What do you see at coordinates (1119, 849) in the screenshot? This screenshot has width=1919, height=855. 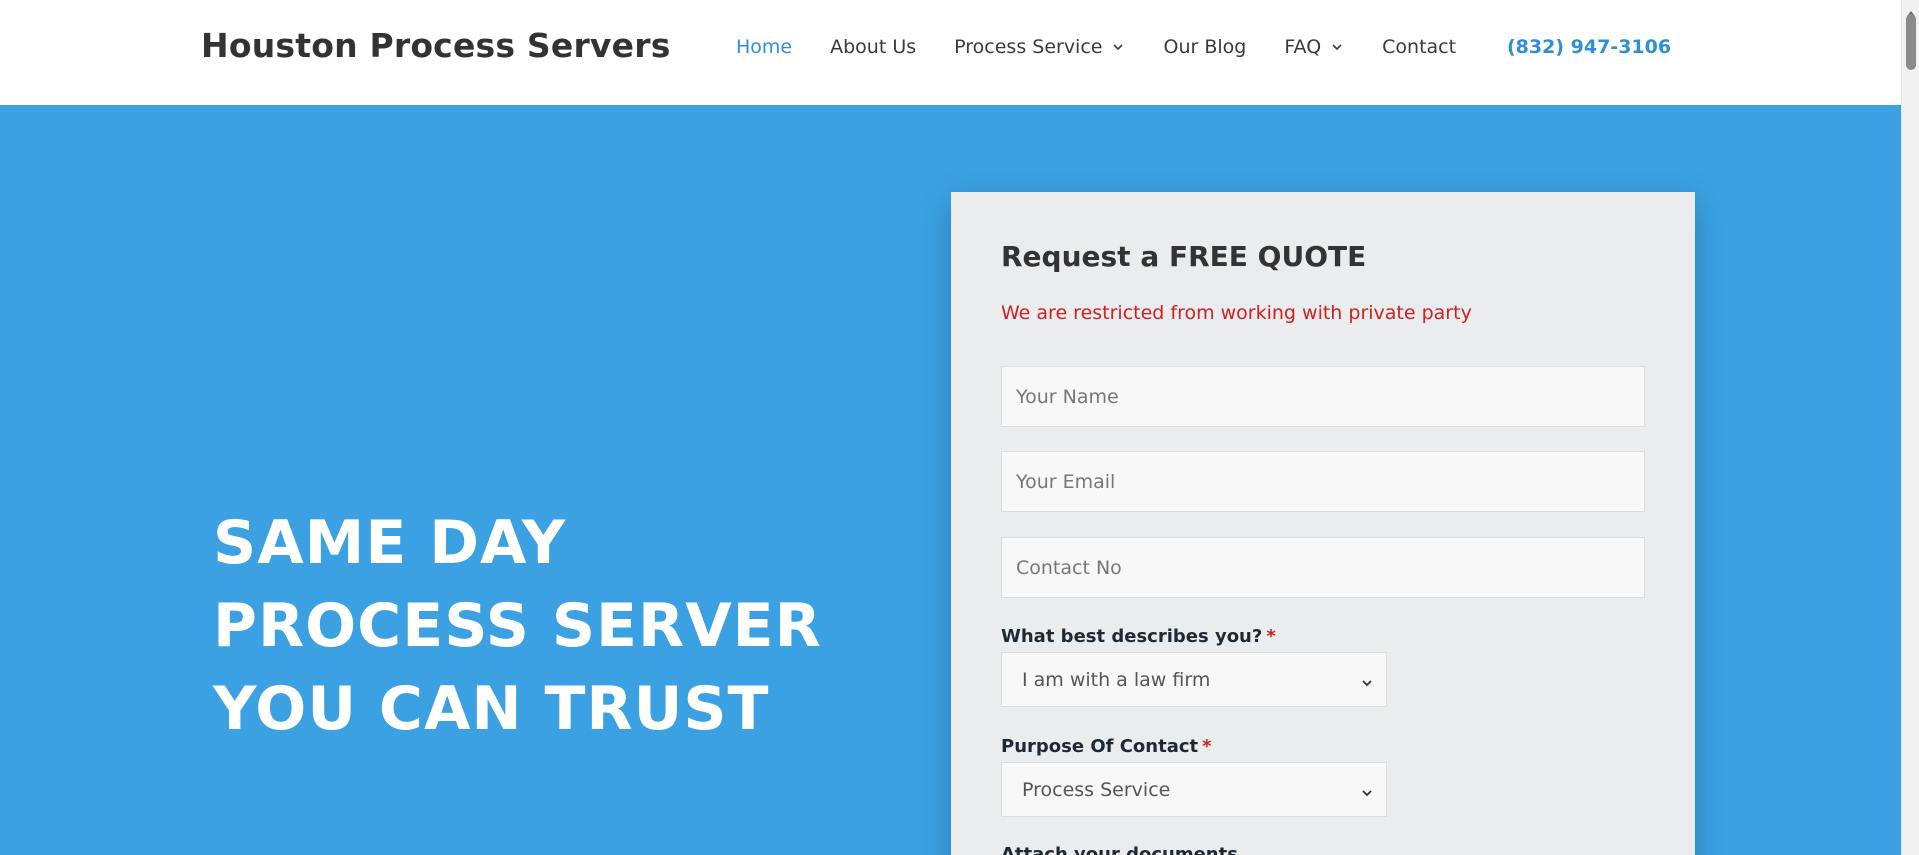 I see `attach-documents-label: Attach your documents` at bounding box center [1119, 849].